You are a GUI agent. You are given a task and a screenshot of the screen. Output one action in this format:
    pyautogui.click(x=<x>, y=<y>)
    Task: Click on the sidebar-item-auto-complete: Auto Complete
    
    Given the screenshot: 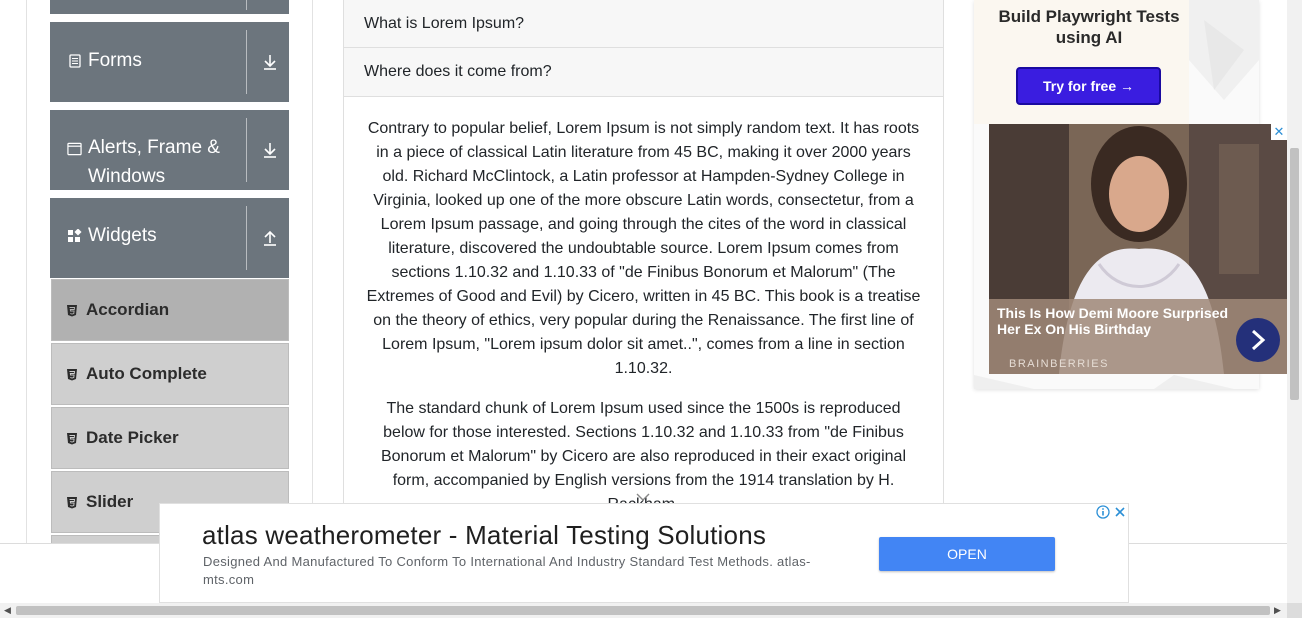 What is the action you would take?
    pyautogui.click(x=170, y=374)
    